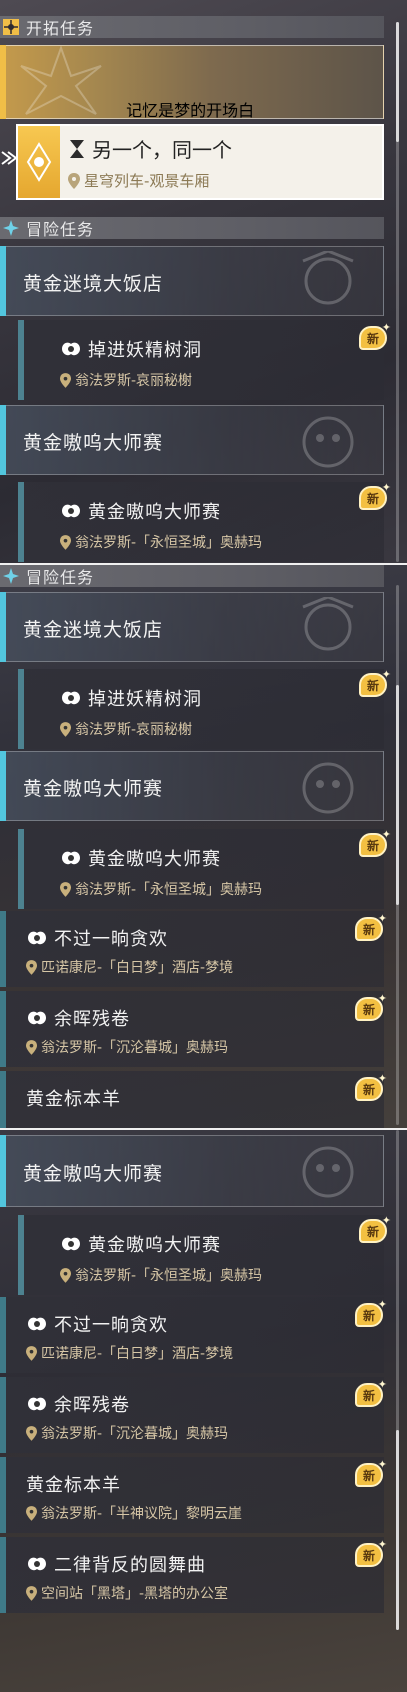 The height and width of the screenshot is (1692, 407). I want to click on section-title: 开拓任务, so click(60, 28).